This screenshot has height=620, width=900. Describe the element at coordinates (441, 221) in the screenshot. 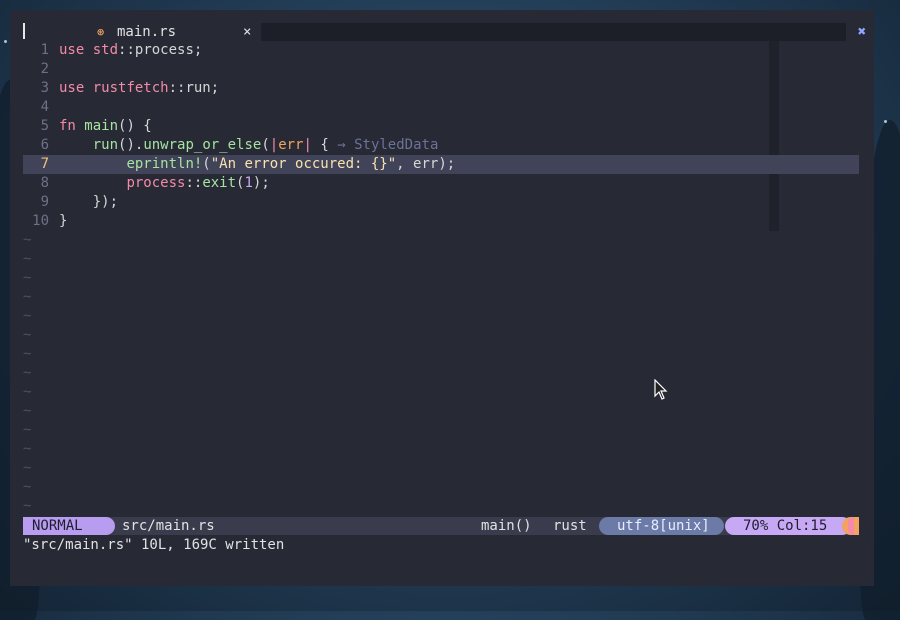

I see `code-line: 10}` at that location.